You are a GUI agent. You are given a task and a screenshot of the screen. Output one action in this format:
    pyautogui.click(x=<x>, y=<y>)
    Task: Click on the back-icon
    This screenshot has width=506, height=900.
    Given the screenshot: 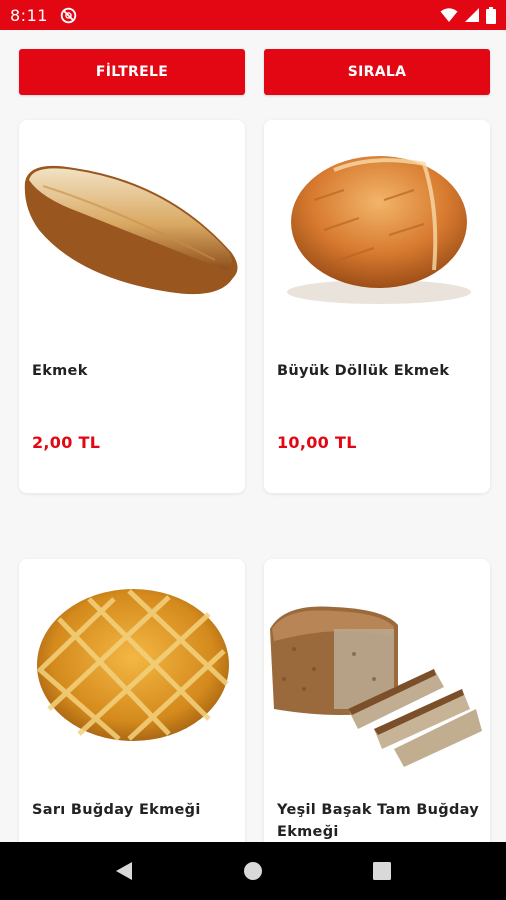 What is the action you would take?
    pyautogui.click(x=124, y=871)
    